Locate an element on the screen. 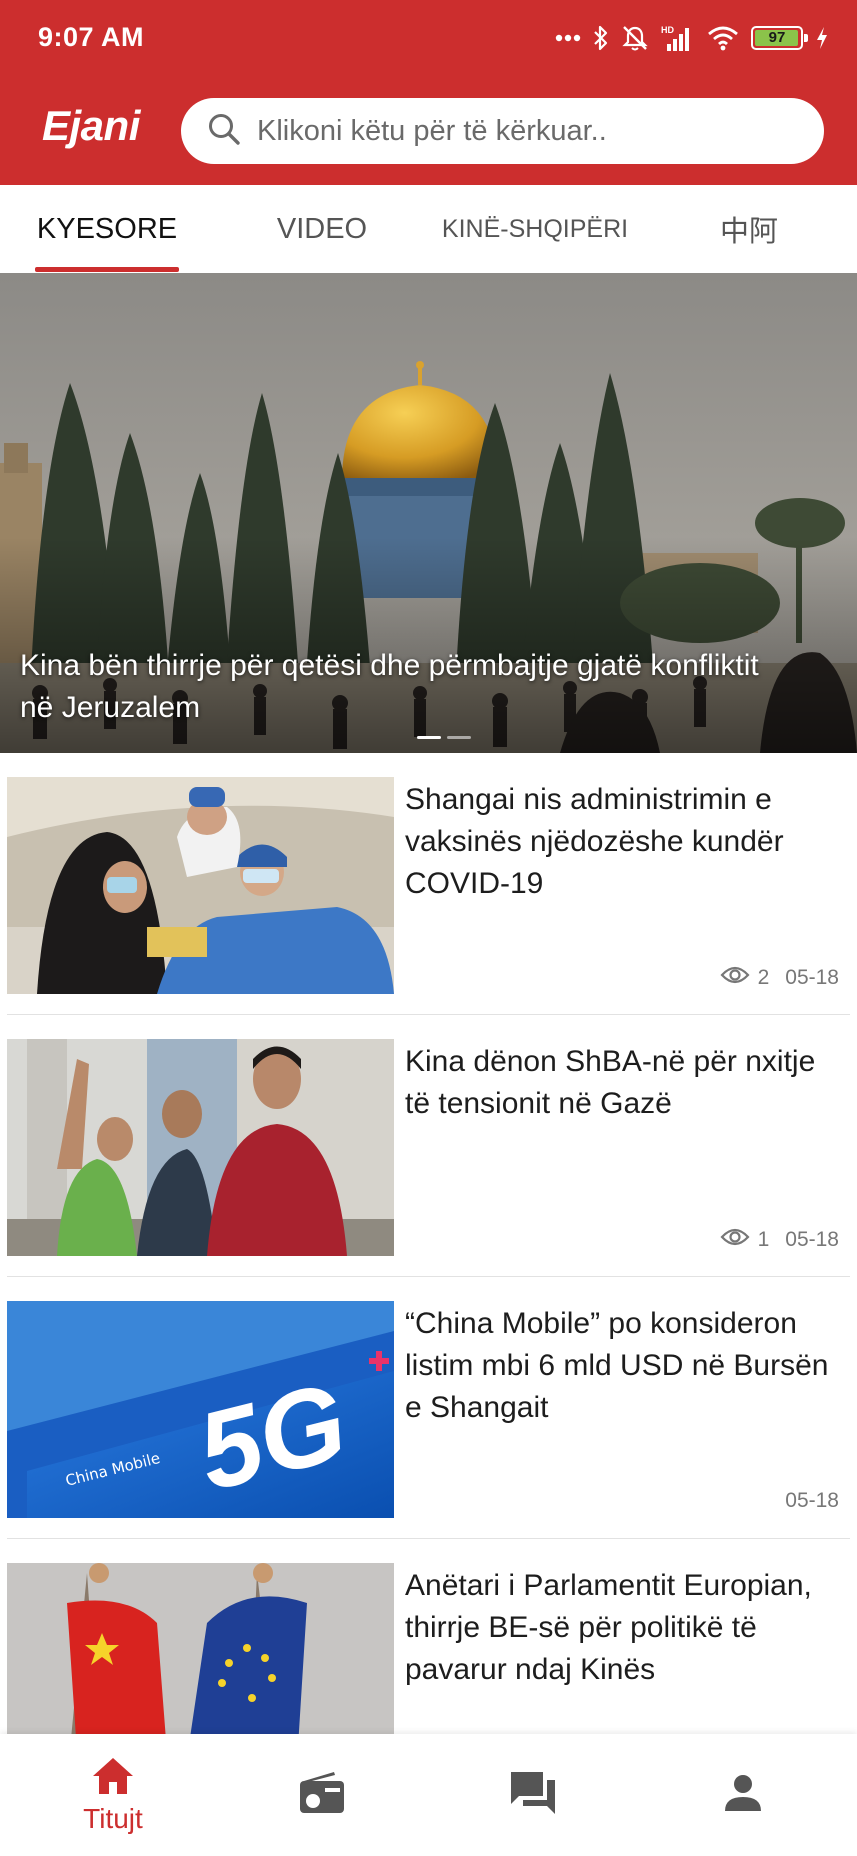  nav-home-label: Titujt is located at coordinates (113, 1818).